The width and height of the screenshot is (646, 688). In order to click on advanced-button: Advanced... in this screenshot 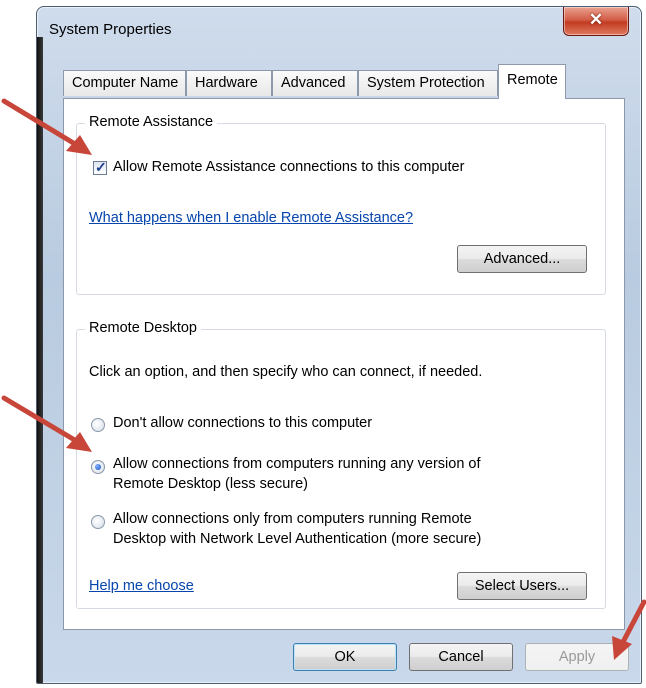, I will do `click(522, 259)`.